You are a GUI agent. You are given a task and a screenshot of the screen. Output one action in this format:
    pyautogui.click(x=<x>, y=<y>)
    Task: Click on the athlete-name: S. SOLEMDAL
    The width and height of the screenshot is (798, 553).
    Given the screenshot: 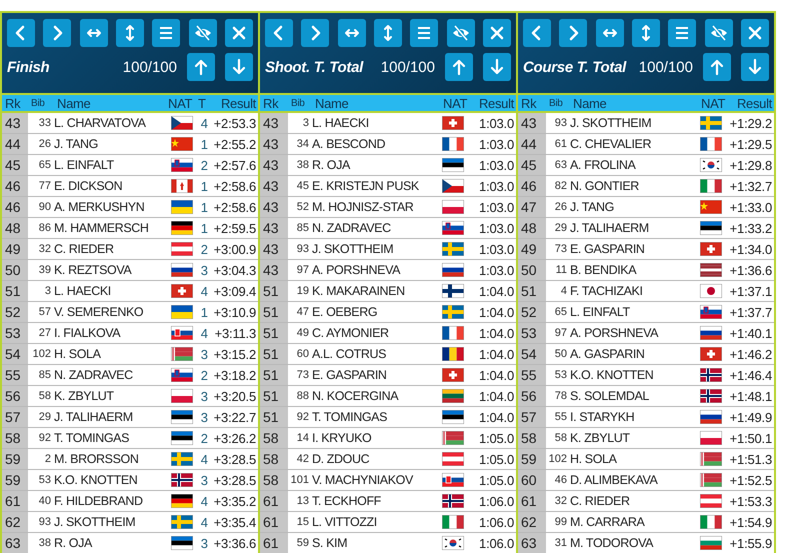 What is the action you would take?
    pyautogui.click(x=610, y=396)
    